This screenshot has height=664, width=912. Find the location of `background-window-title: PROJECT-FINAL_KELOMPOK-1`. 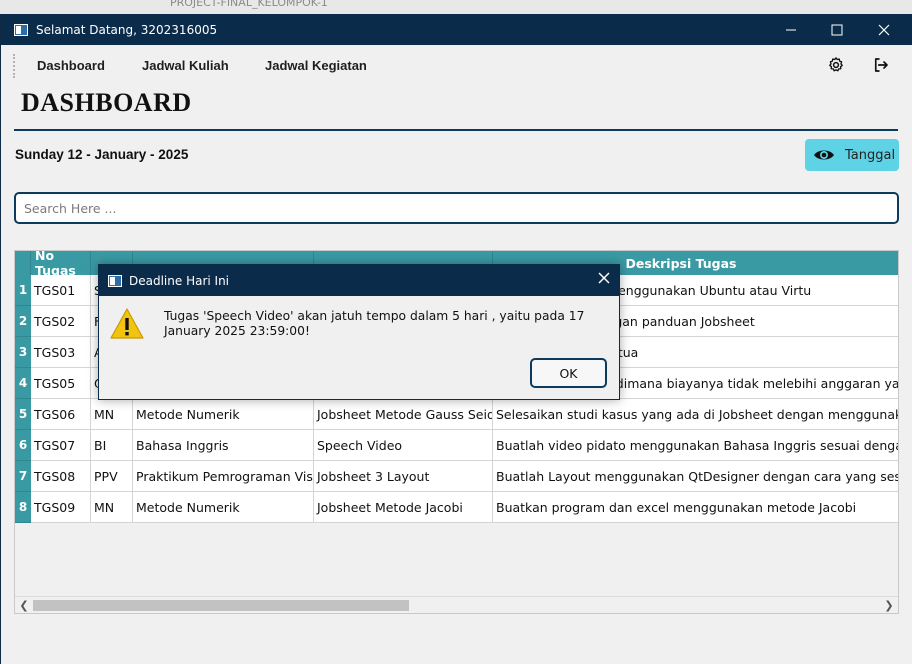

background-window-title: PROJECT-FINAL_KELOMPOK-1 is located at coordinates (249, 4).